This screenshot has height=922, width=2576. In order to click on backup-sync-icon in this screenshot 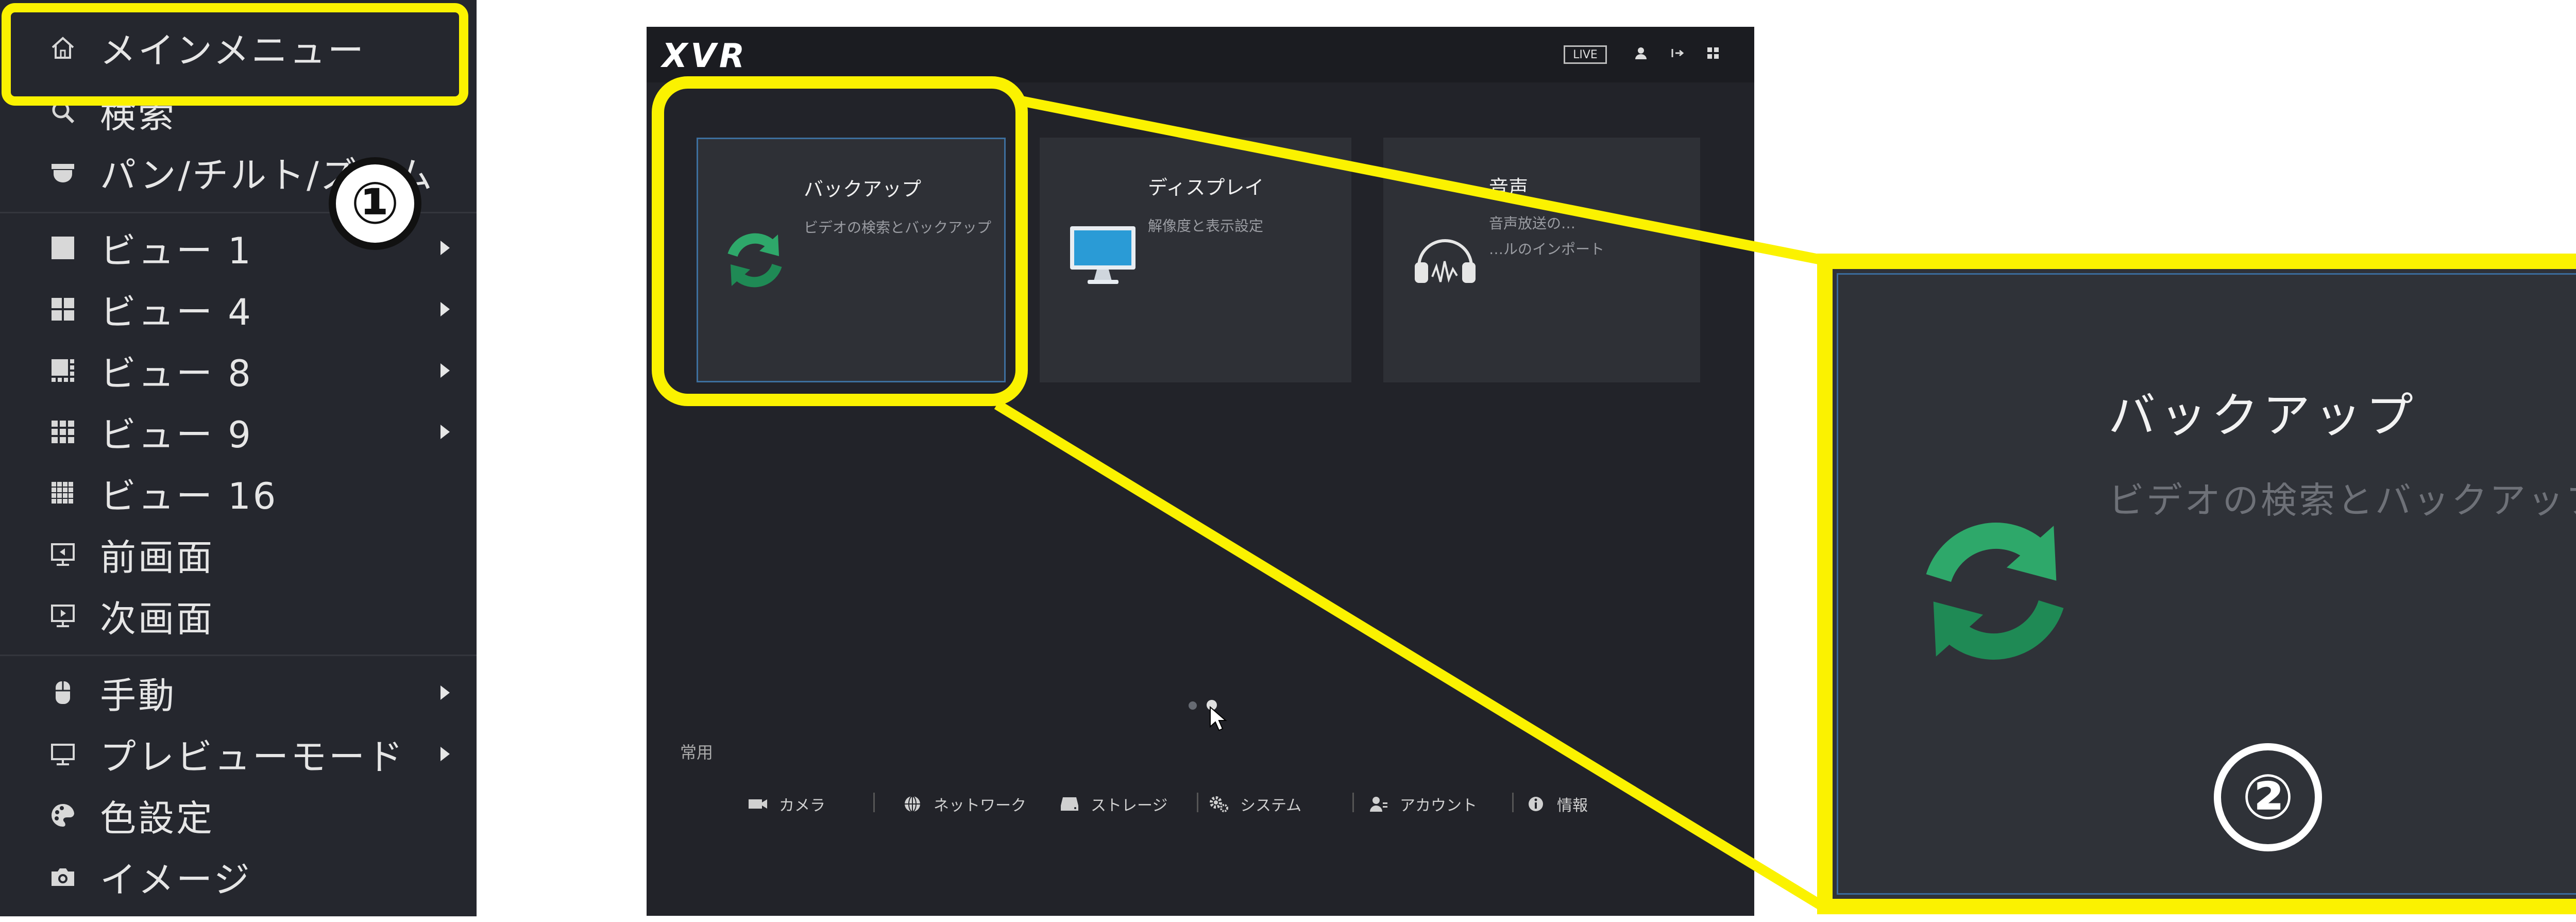, I will do `click(1995, 591)`.